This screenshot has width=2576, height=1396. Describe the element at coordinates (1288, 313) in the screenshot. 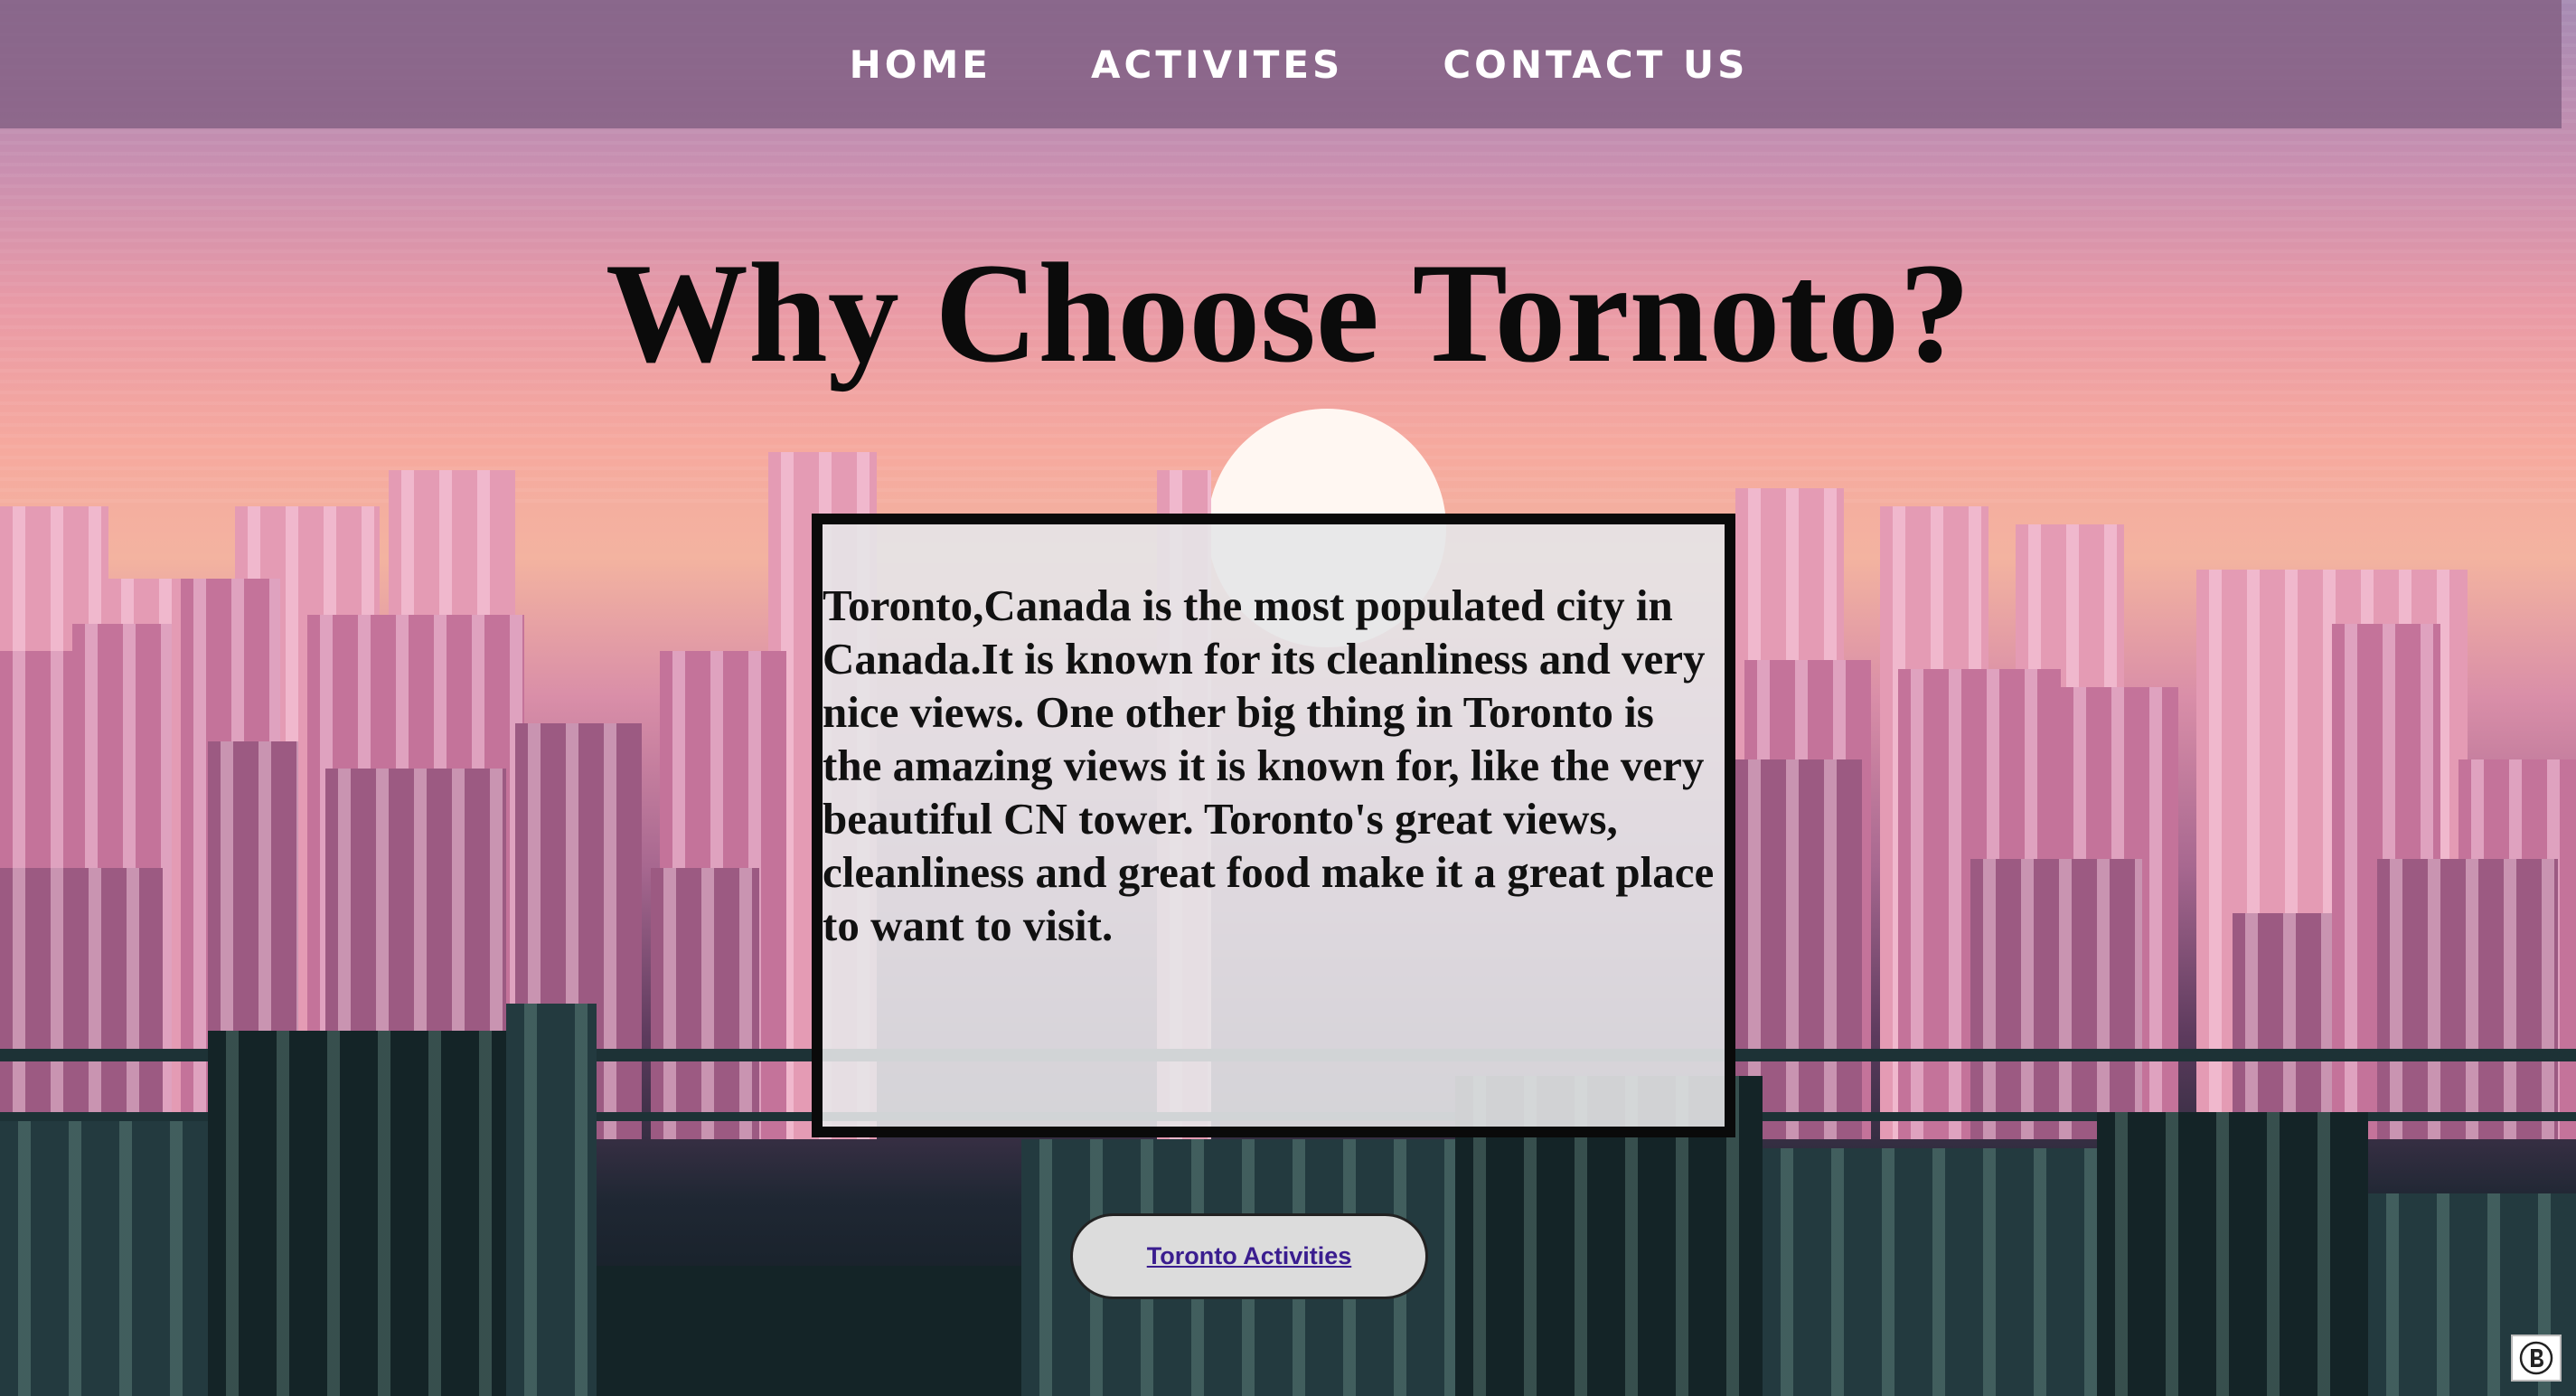

I see `page-title: Why Choose Tornoto?` at that location.